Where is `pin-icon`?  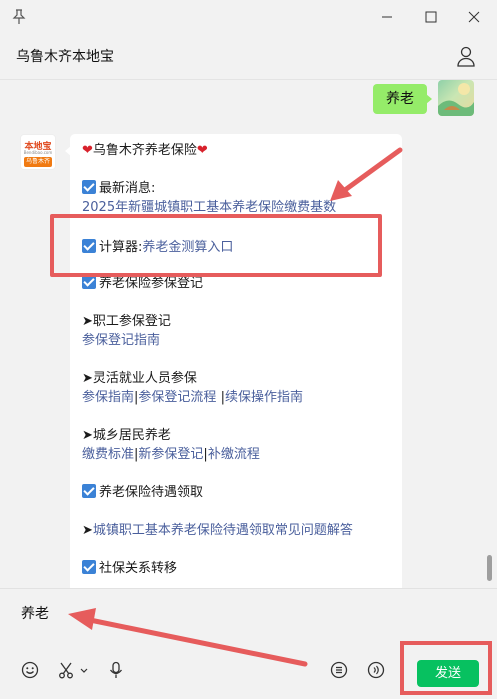
pin-icon is located at coordinates (19, 17).